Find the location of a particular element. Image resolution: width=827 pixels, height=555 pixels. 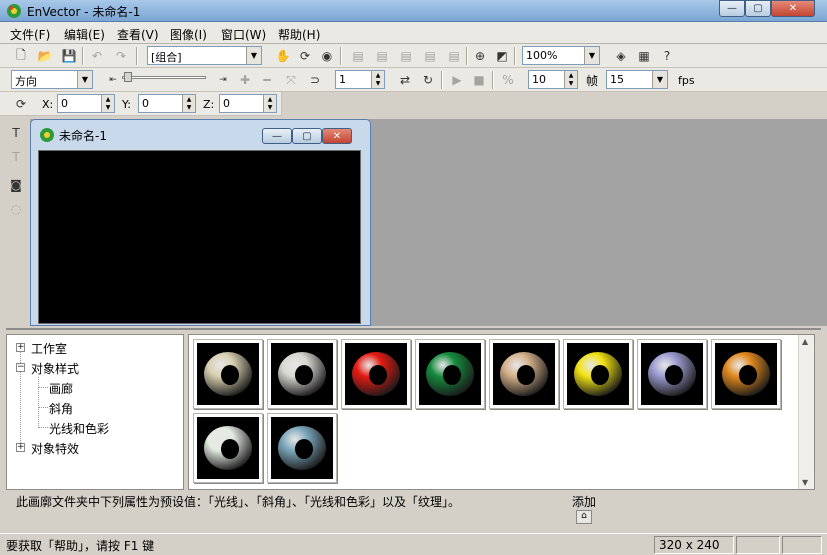

tan-torus-thumbnail is located at coordinates (524, 374).